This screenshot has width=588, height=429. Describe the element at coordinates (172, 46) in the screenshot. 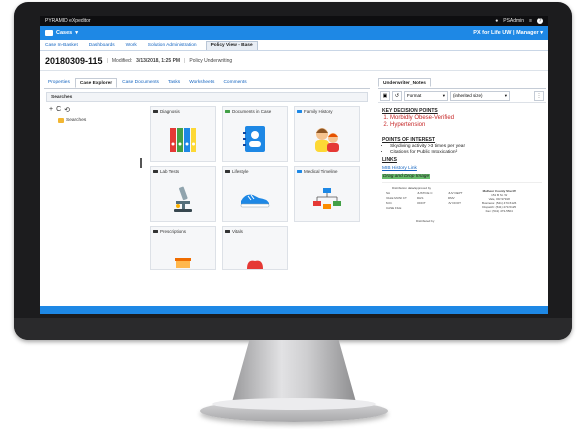

I see `menu-solution-administration: Solution Administration` at that location.